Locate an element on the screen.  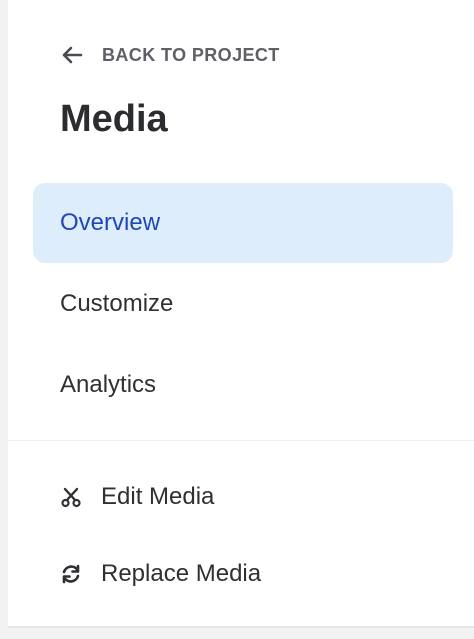
section-divider is located at coordinates (241, 440).